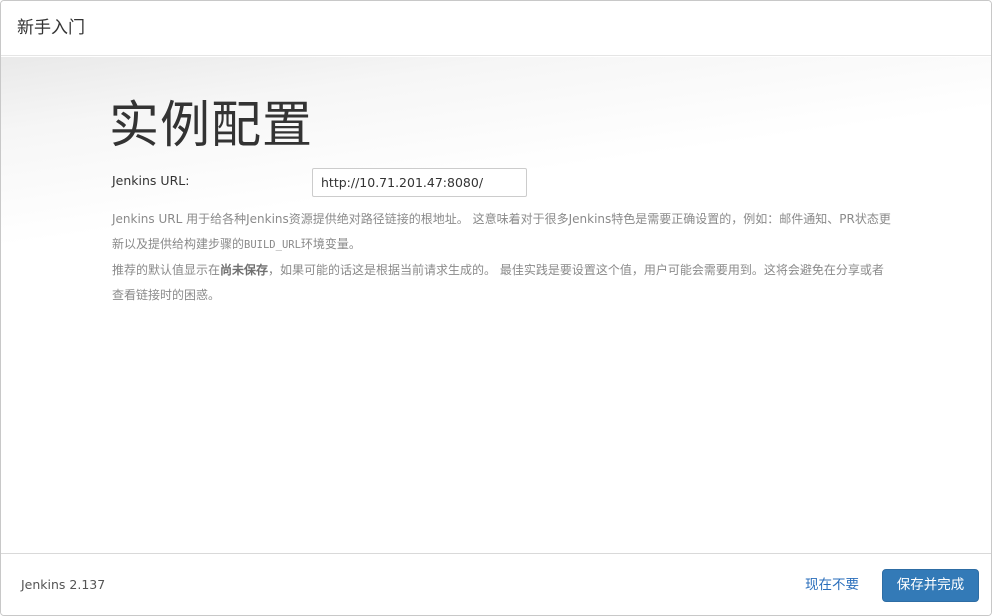  What do you see at coordinates (496, 28) in the screenshot?
I see `dialog-header: 新手入门` at bounding box center [496, 28].